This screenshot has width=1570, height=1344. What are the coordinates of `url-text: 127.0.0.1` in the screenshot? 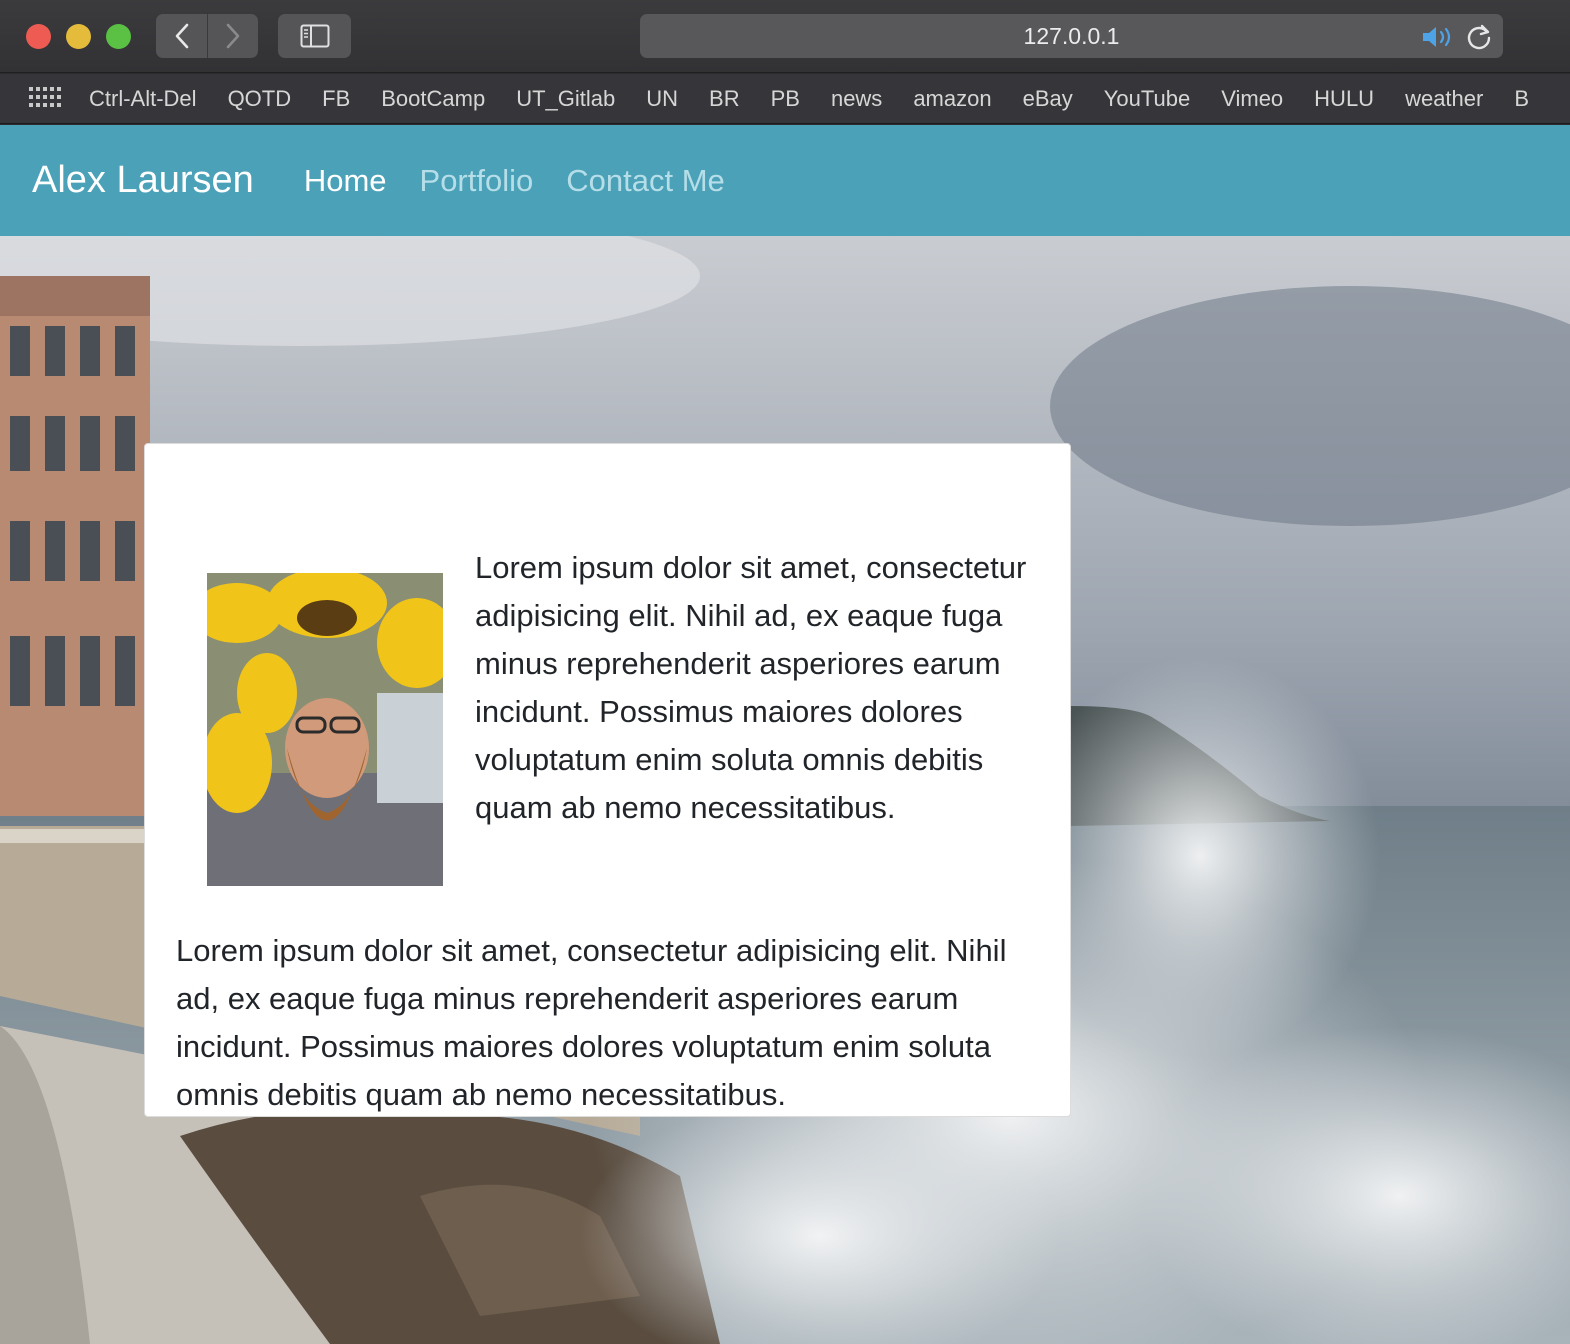 It's located at (1071, 36).